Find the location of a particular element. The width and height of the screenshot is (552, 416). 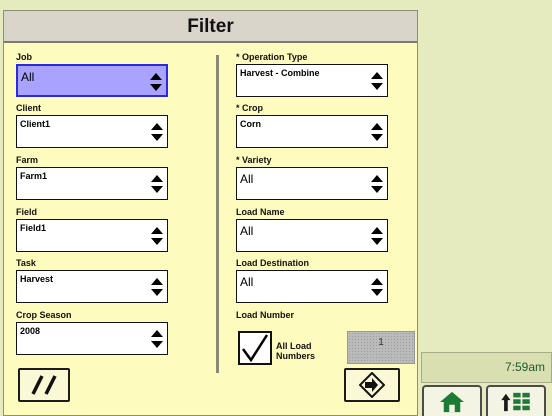

field-dropdown: Field1 is located at coordinates (92, 235).